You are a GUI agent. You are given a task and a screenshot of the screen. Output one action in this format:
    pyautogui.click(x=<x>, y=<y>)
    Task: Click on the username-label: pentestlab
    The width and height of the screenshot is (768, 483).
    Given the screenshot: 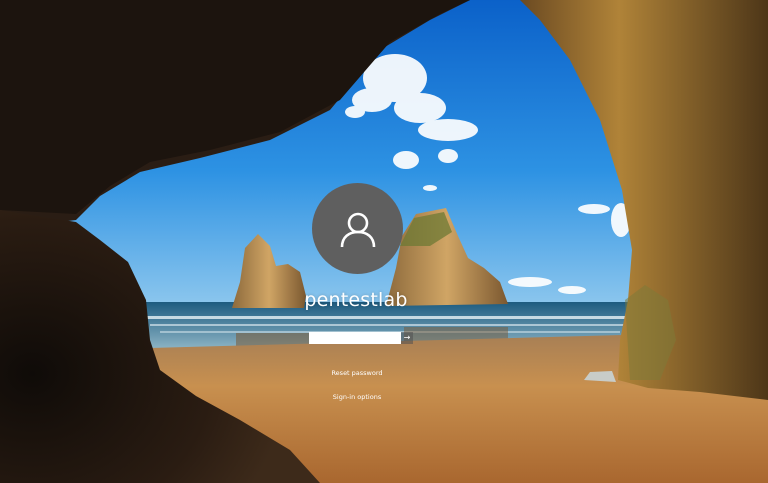 What is the action you would take?
    pyautogui.click(x=356, y=300)
    